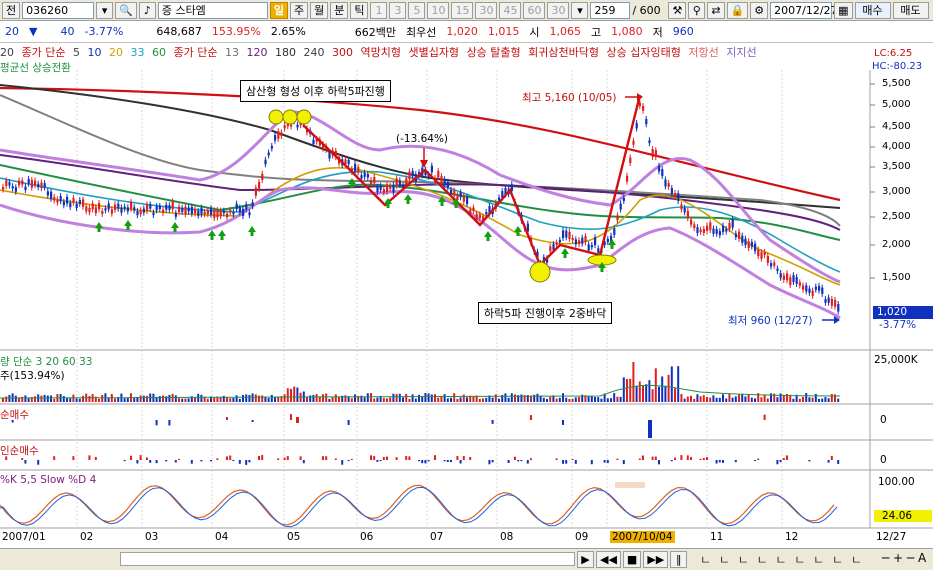  Describe the element at coordinates (896, 244) in the screenshot. I see `price-tick-label: 2,000` at that location.